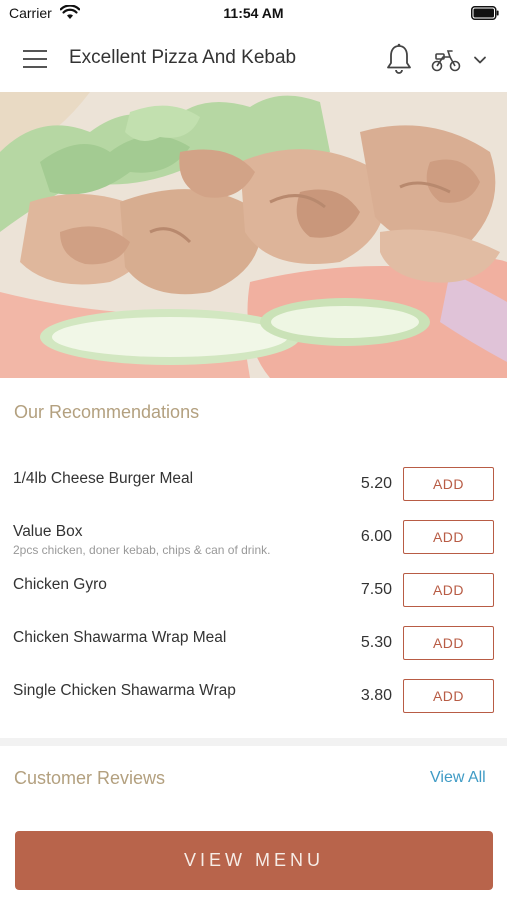 This screenshot has height=900, width=507. What do you see at coordinates (183, 57) in the screenshot?
I see `restaurant-title: Excellent Pizza And Kebab` at bounding box center [183, 57].